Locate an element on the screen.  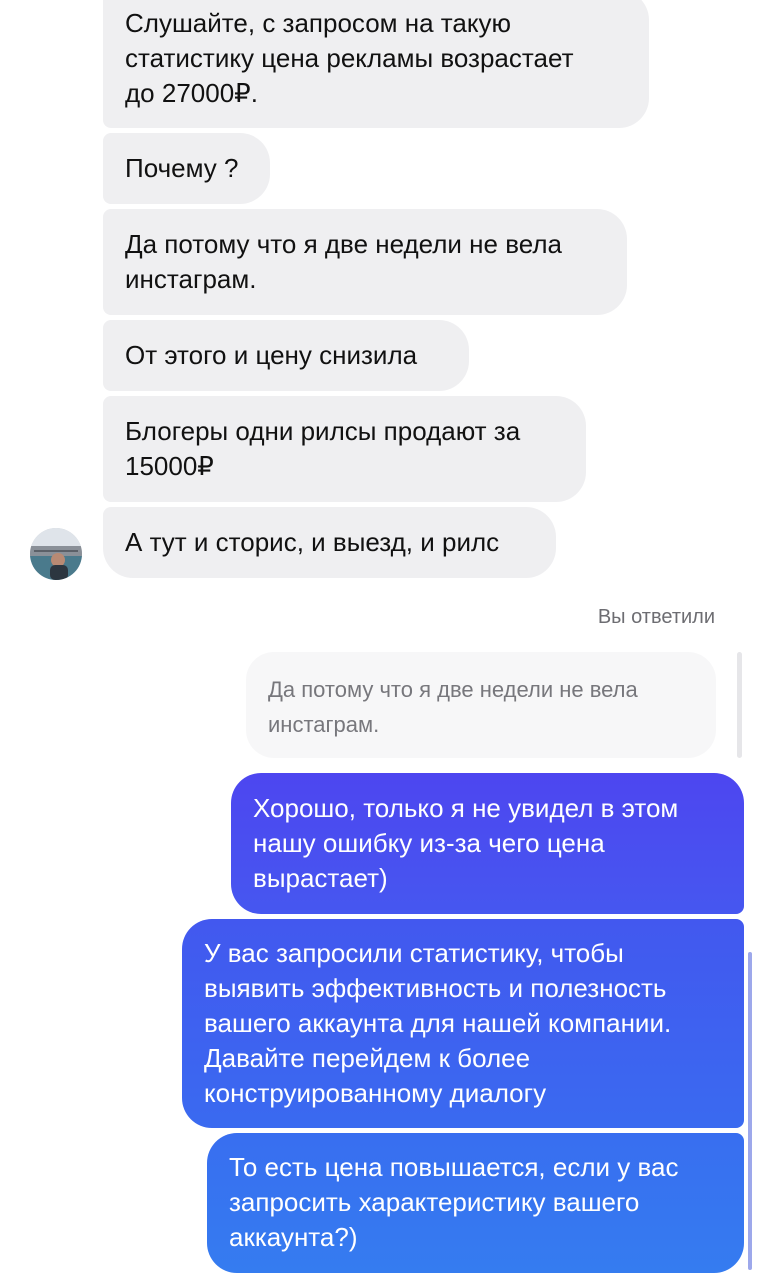
incoming-message: Почему ? is located at coordinates (186, 168).